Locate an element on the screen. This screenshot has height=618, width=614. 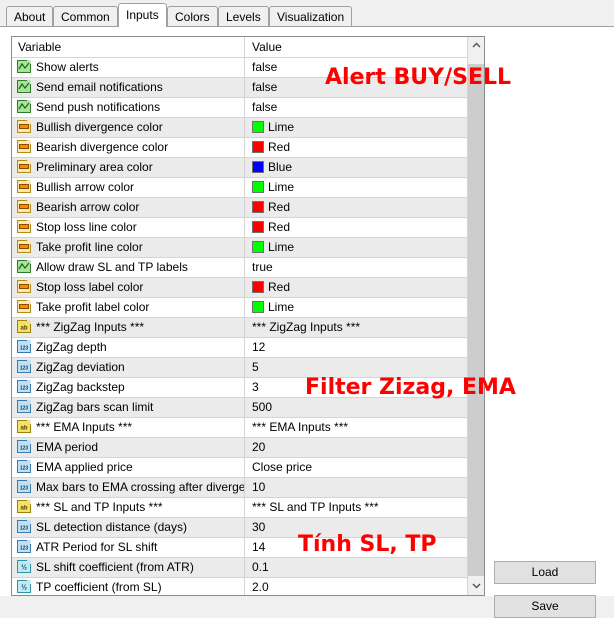
table-row: Allow draw SL and TP labels true is located at coordinates (240, 268).